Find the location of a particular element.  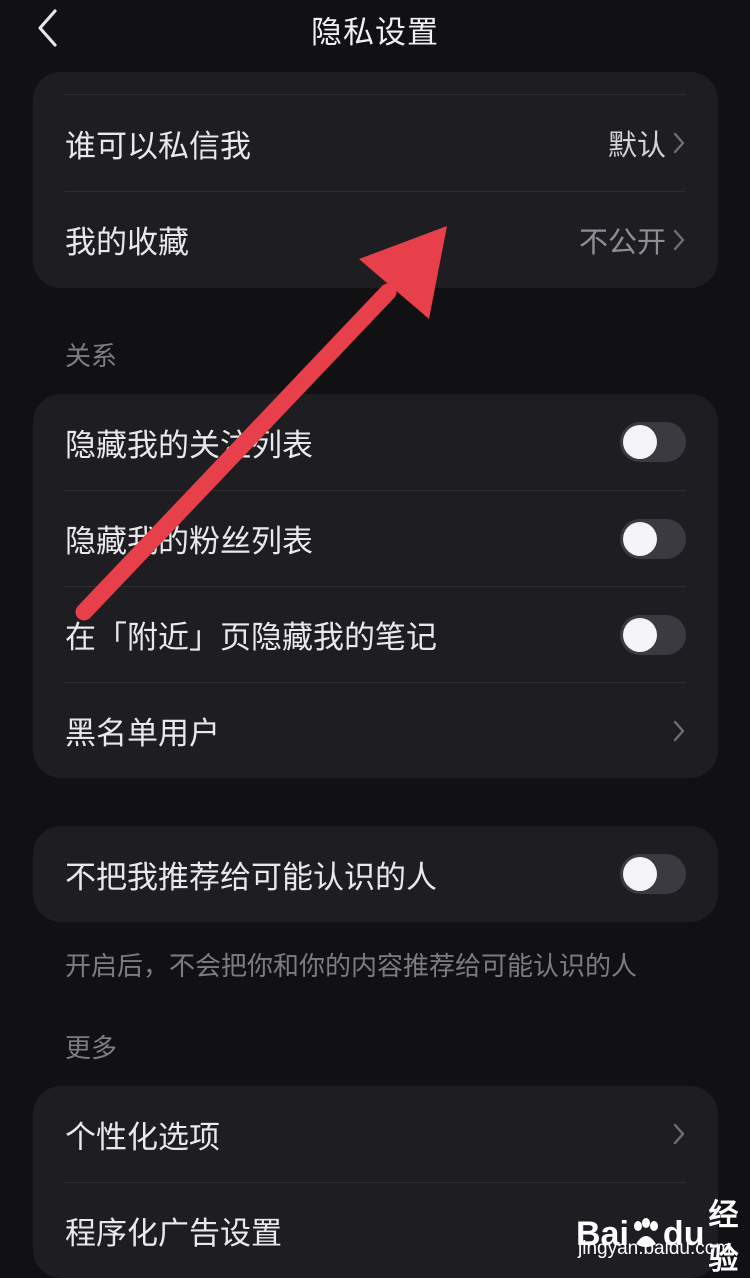

hide-followers-toggle is located at coordinates (653, 538).